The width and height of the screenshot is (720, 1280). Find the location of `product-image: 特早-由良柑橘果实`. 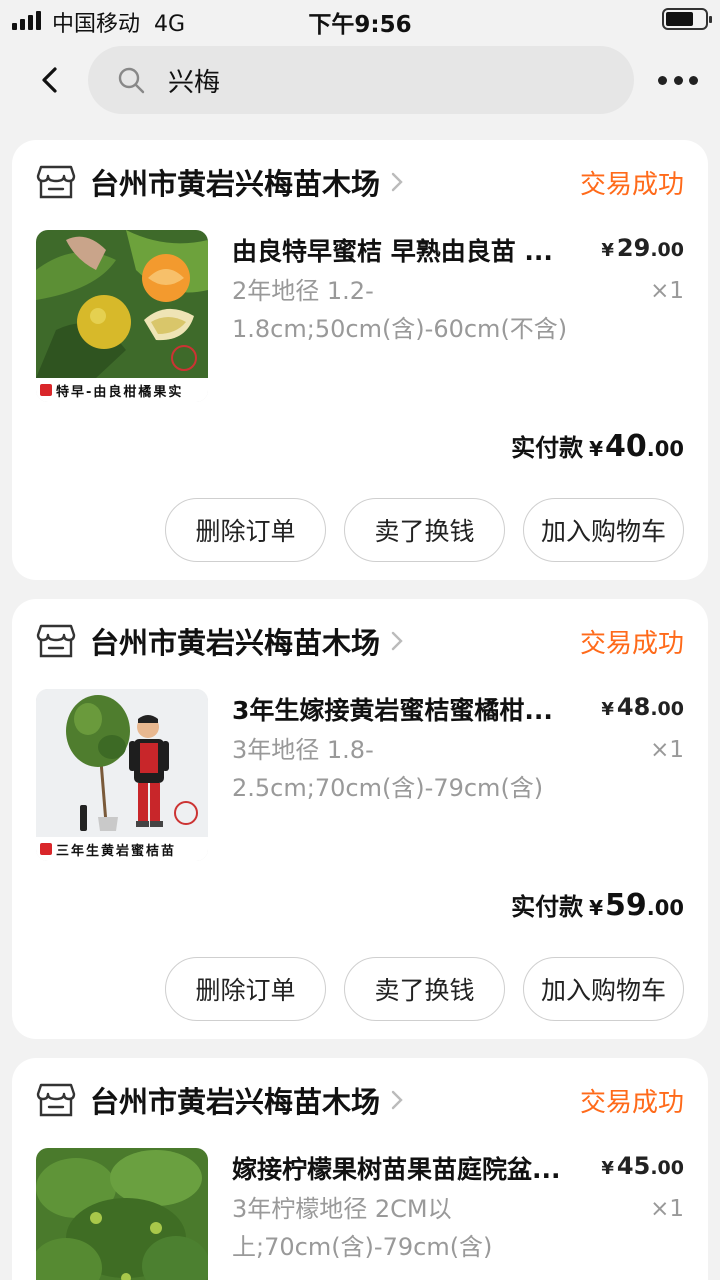

product-image: 特早-由良柑橘果实 is located at coordinates (122, 316).